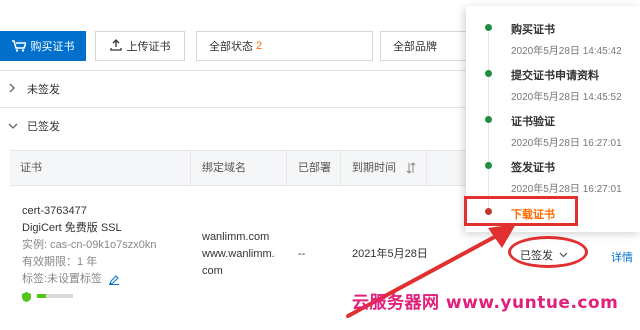 The height and width of the screenshot is (330, 640). I want to click on brand-filter-label: 全部品牌, so click(415, 47).